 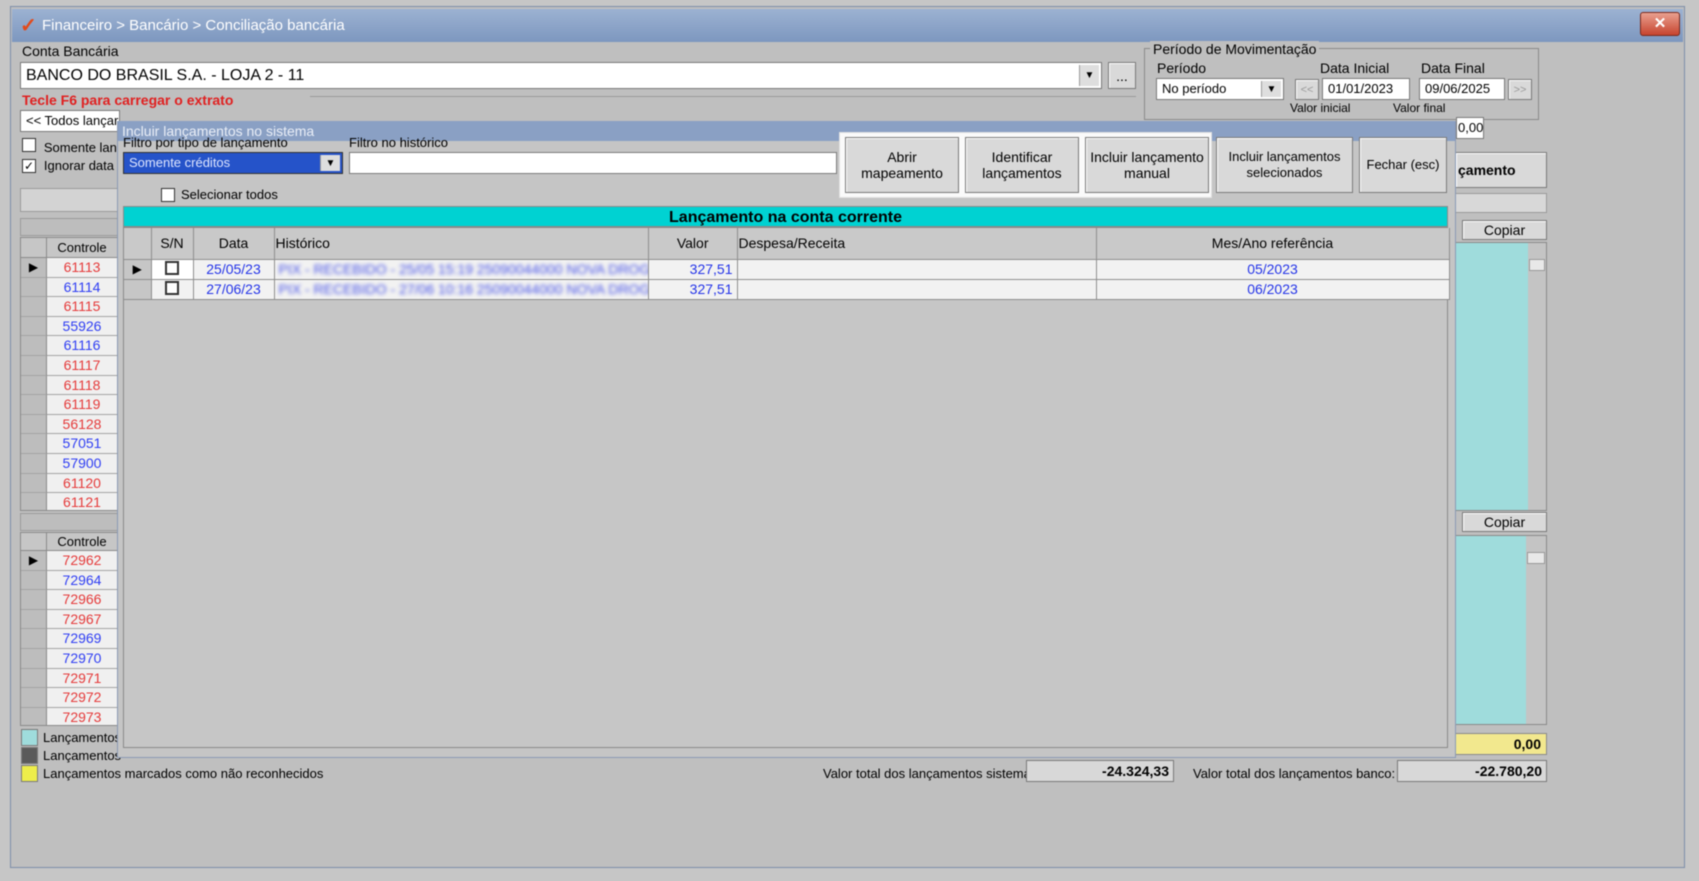 What do you see at coordinates (561, 75) in the screenshot?
I see `conta-select: BANCO DO BRASIL S.A. - LOJA 2 - 11 ▼` at bounding box center [561, 75].